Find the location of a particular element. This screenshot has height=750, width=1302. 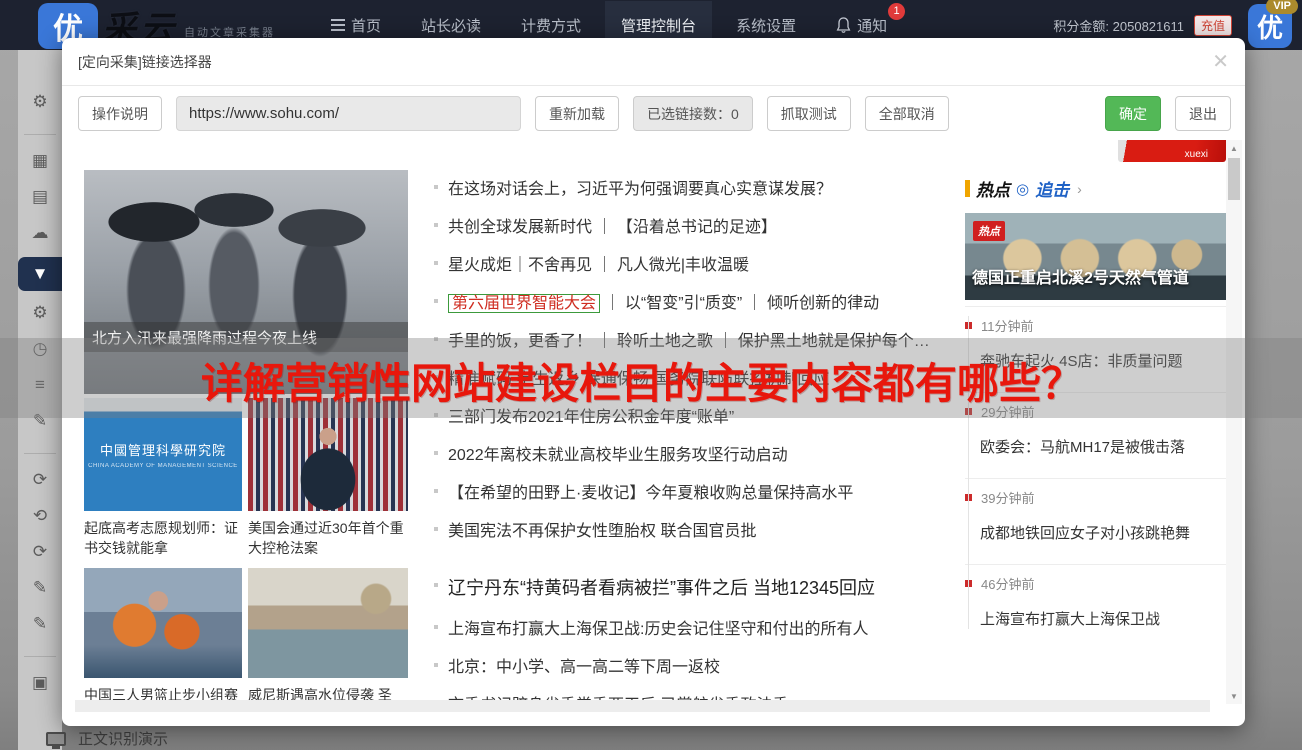

timeline-time: 11分钟前 is located at coordinates (1007, 326).